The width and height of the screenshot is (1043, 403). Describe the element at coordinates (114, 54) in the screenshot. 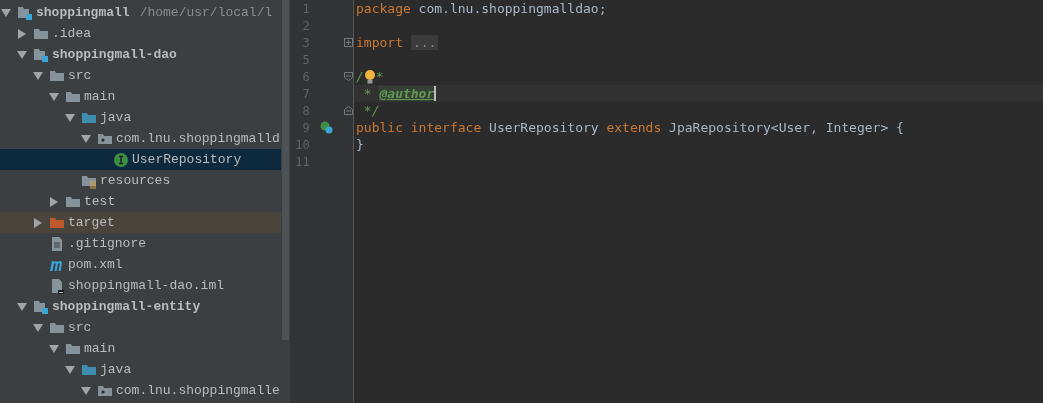

I see `tree-item-label: shoppingmall-dao` at that location.